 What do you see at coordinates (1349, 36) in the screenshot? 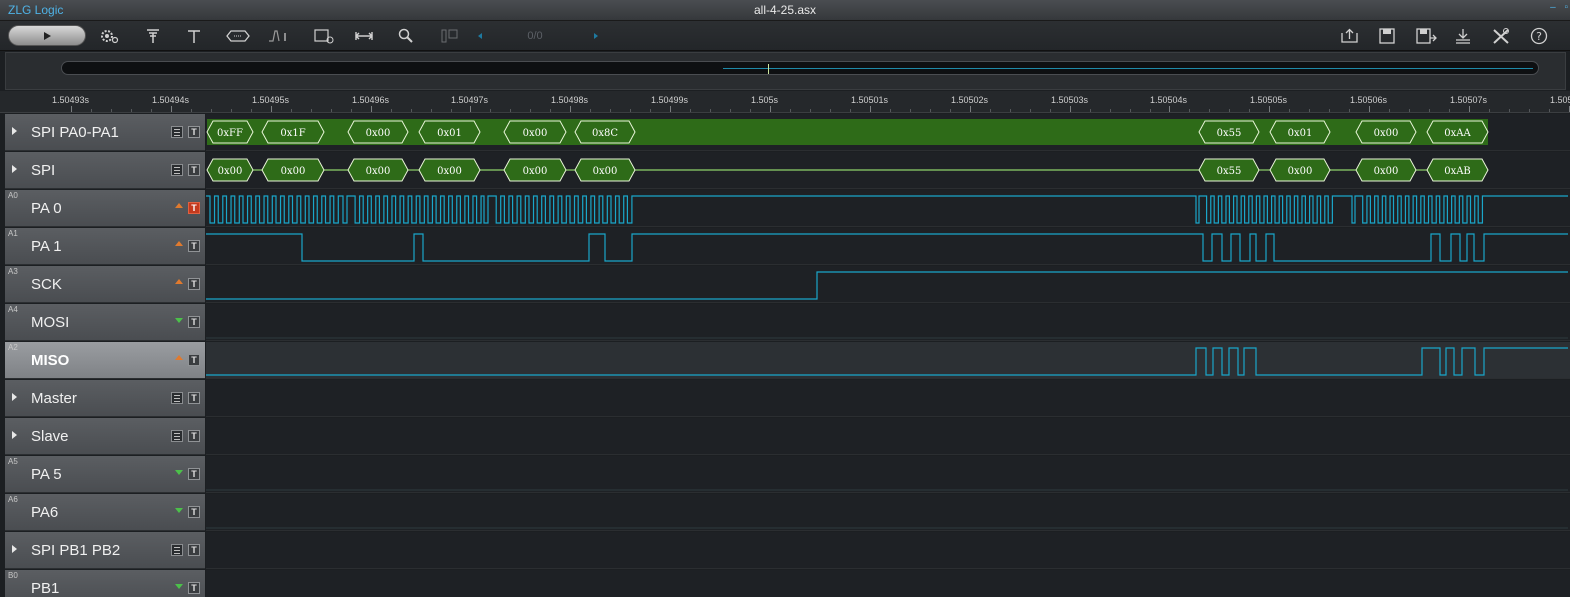
I see `export-icon` at bounding box center [1349, 36].